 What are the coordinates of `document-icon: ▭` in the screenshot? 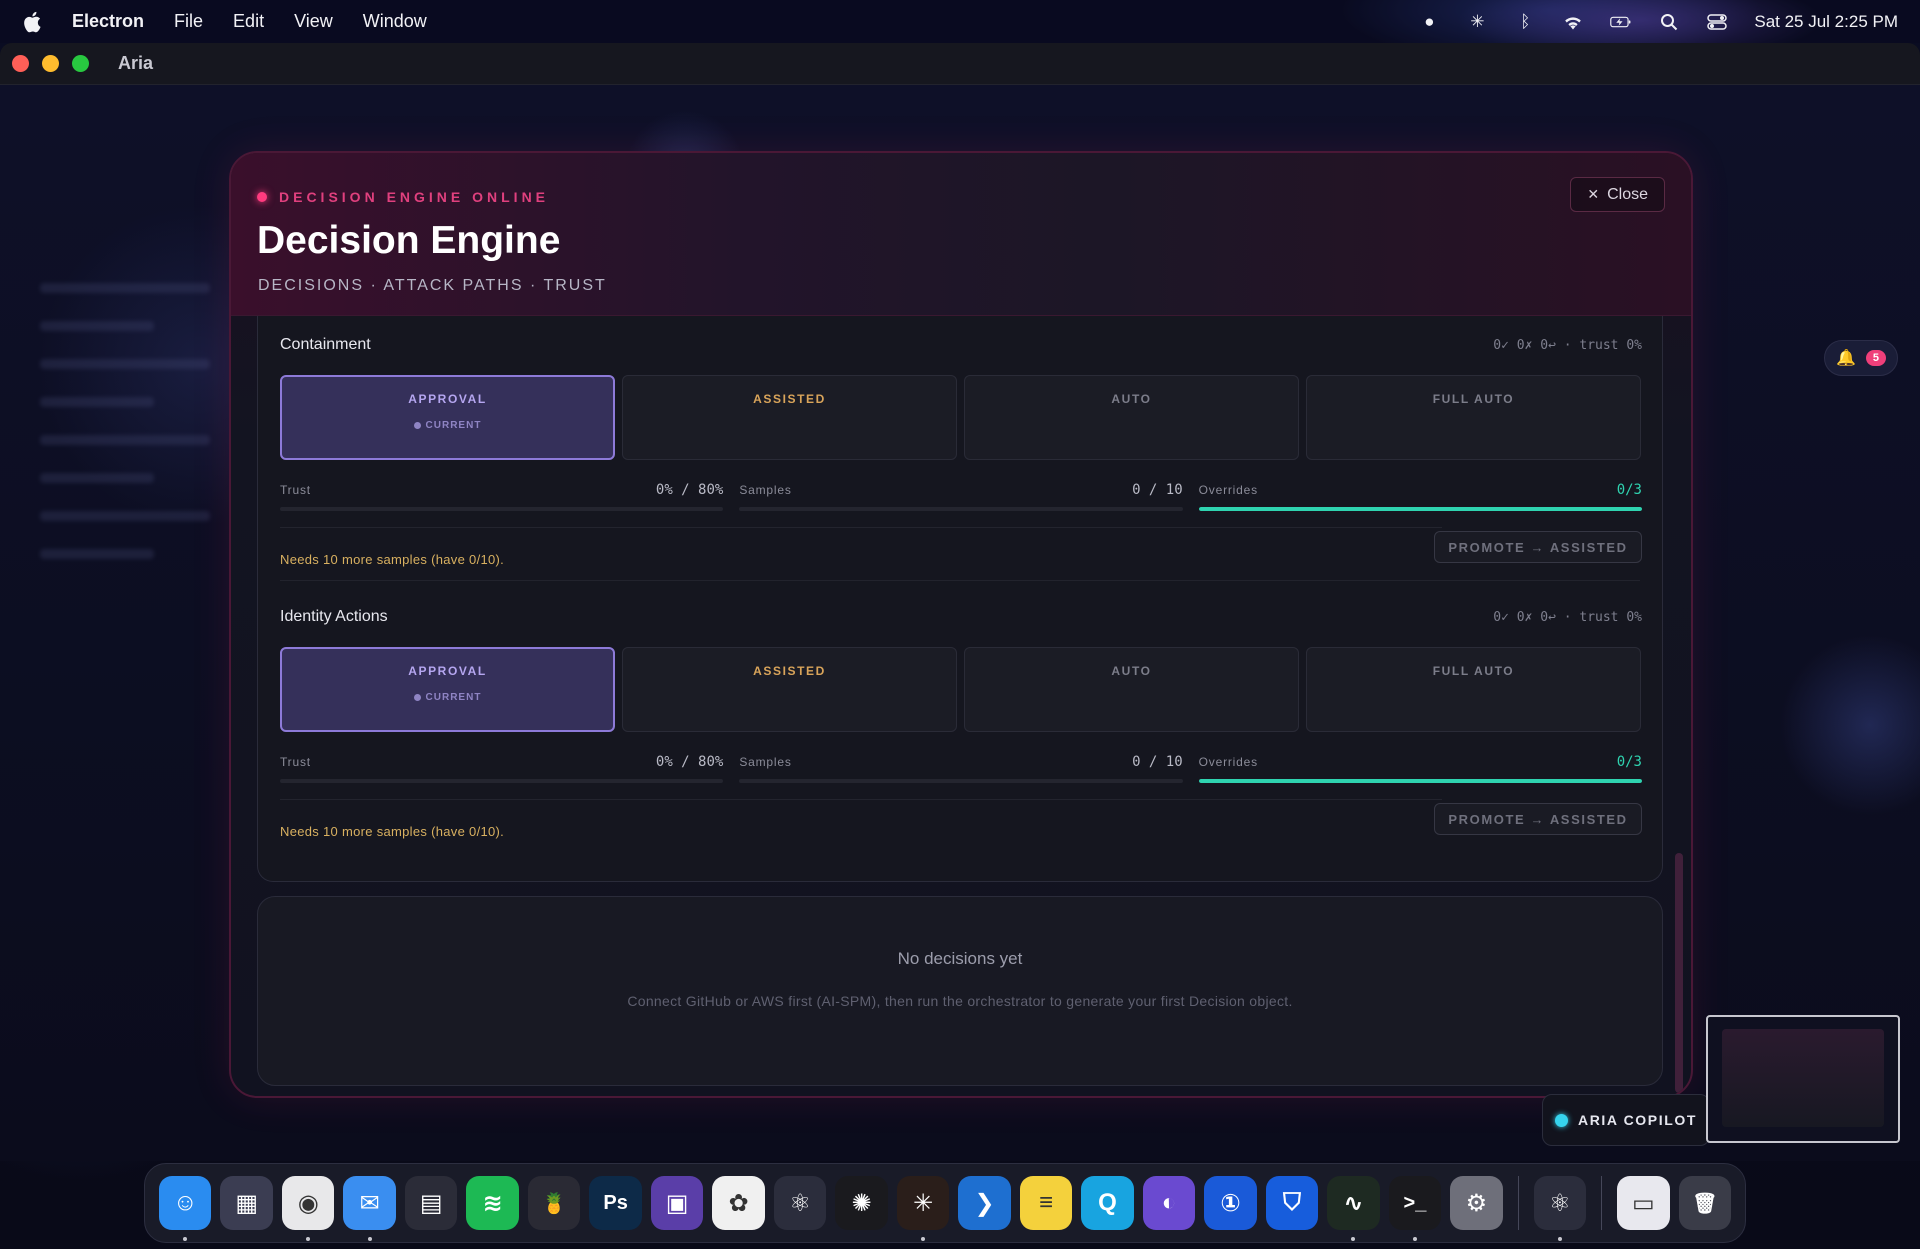 It's located at (1643, 1203).